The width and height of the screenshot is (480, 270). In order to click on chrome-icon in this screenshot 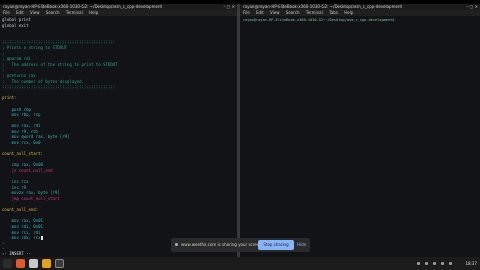, I will do `click(46, 263)`.